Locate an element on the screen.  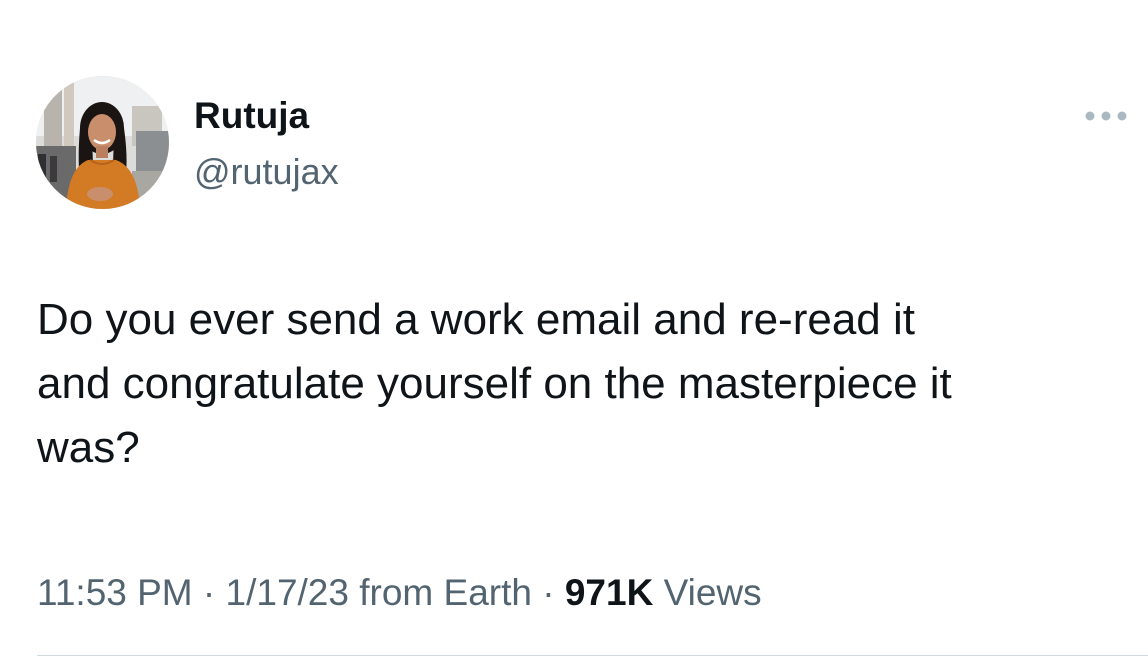
avatar is located at coordinates (102, 142).